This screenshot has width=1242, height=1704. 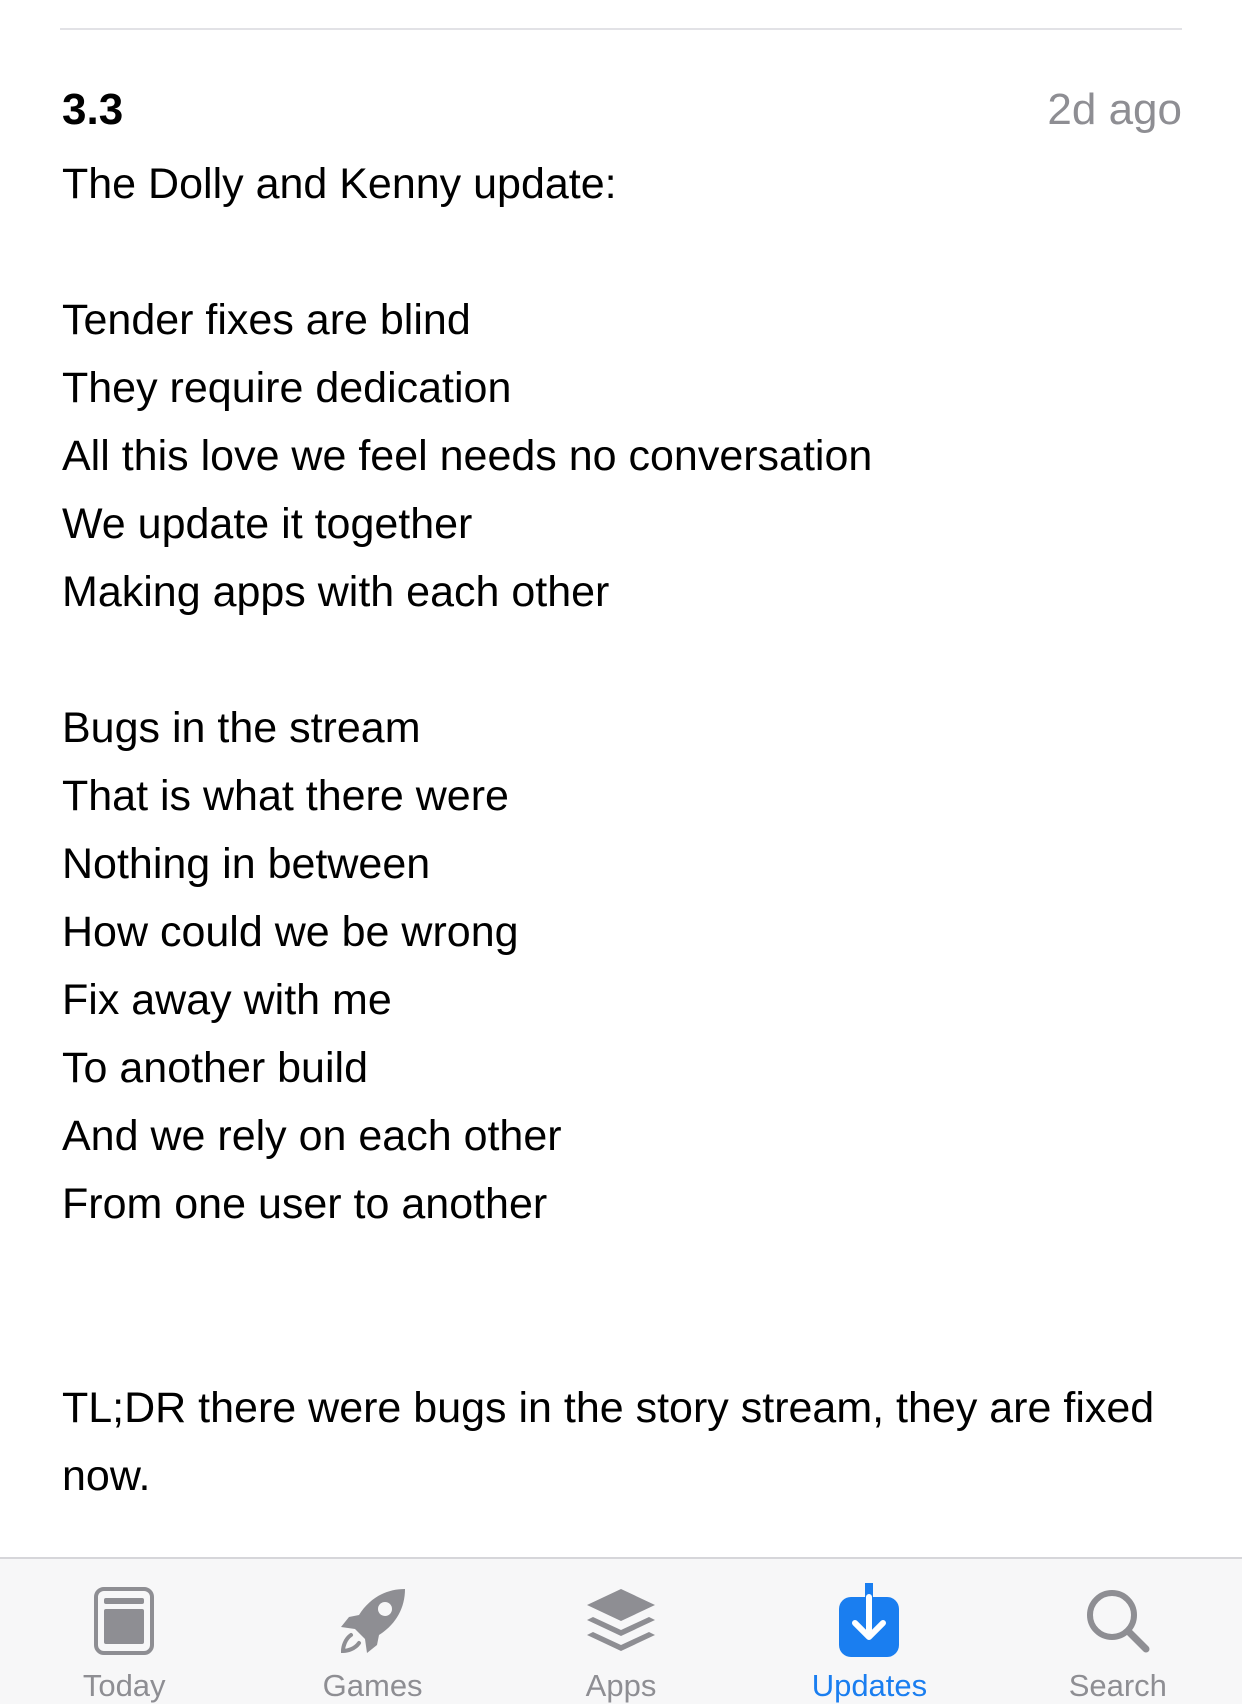 I want to click on notes-title: The Dolly and Kenny update:, so click(x=339, y=184).